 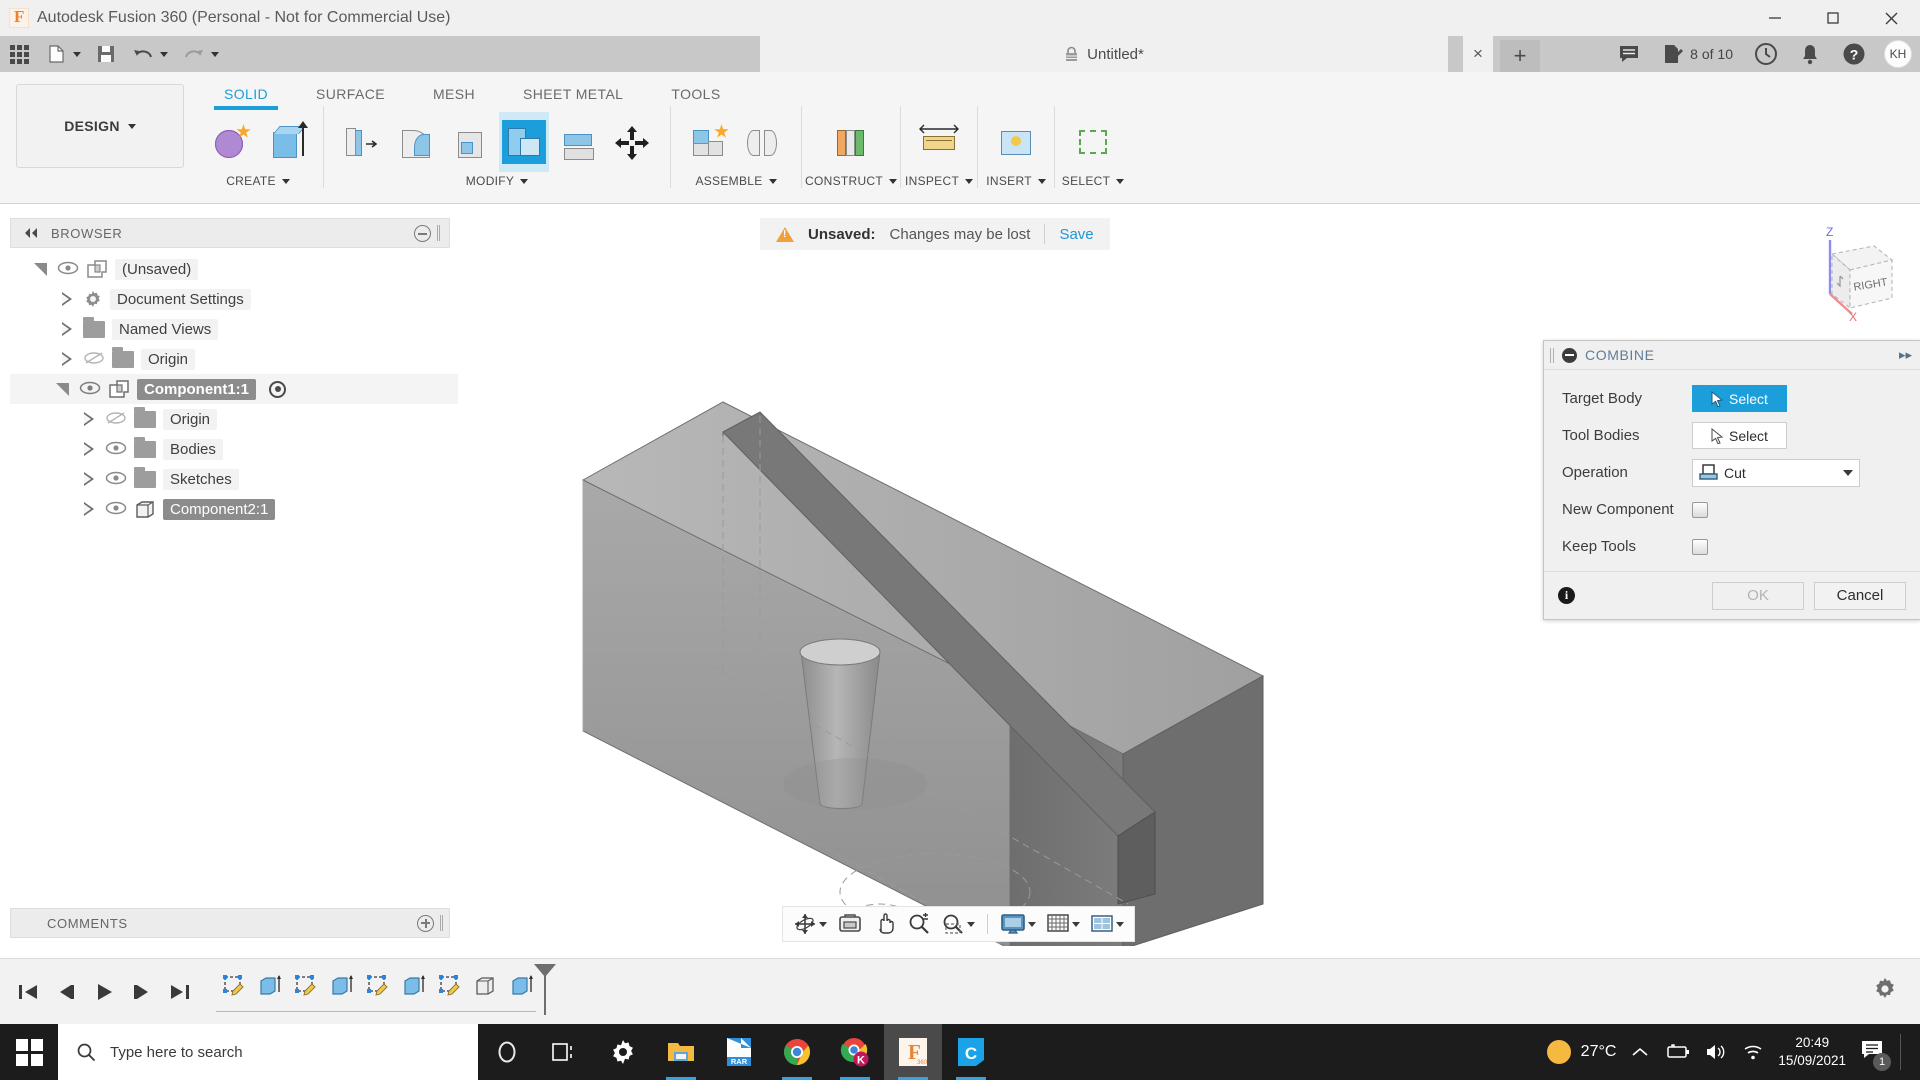 I want to click on undo-button, so click(x=149, y=54).